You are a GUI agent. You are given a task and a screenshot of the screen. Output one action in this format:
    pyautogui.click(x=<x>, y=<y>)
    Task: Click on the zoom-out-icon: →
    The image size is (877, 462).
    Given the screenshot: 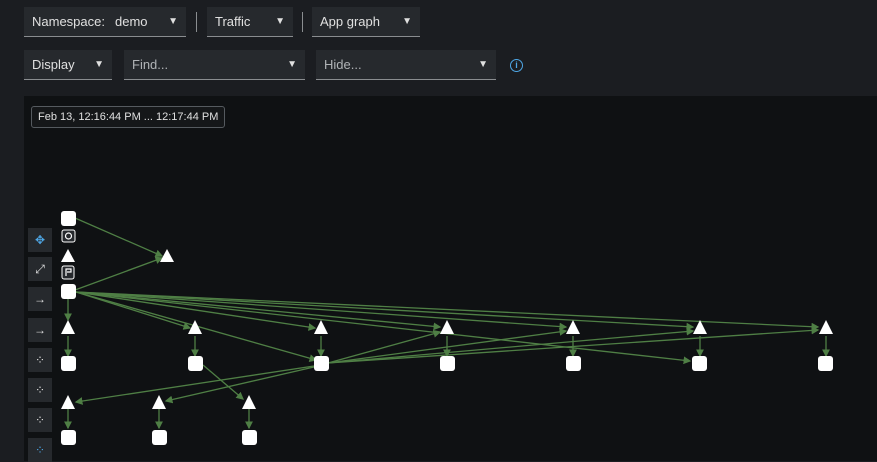 What is the action you would take?
    pyautogui.click(x=40, y=330)
    